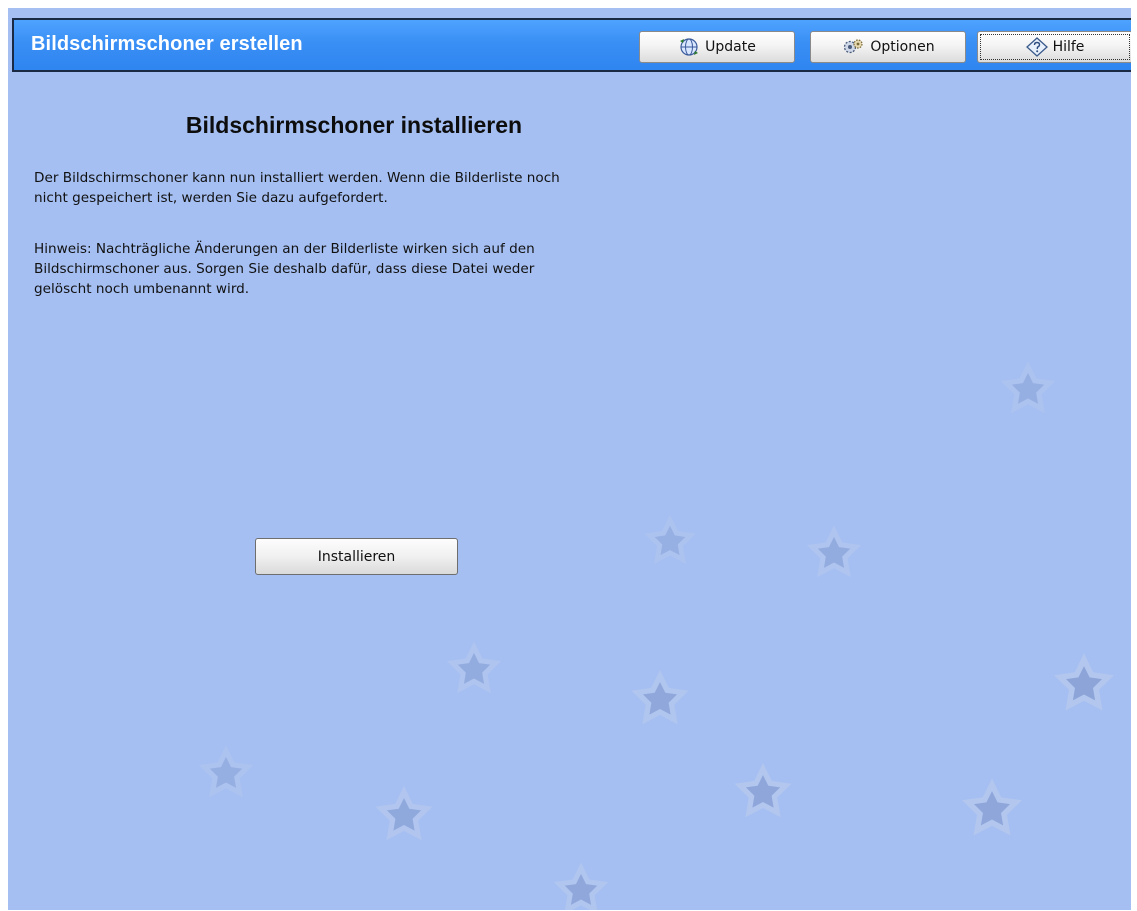  What do you see at coordinates (354, 125) in the screenshot?
I see `page-heading: Bildschirmschoner installieren` at bounding box center [354, 125].